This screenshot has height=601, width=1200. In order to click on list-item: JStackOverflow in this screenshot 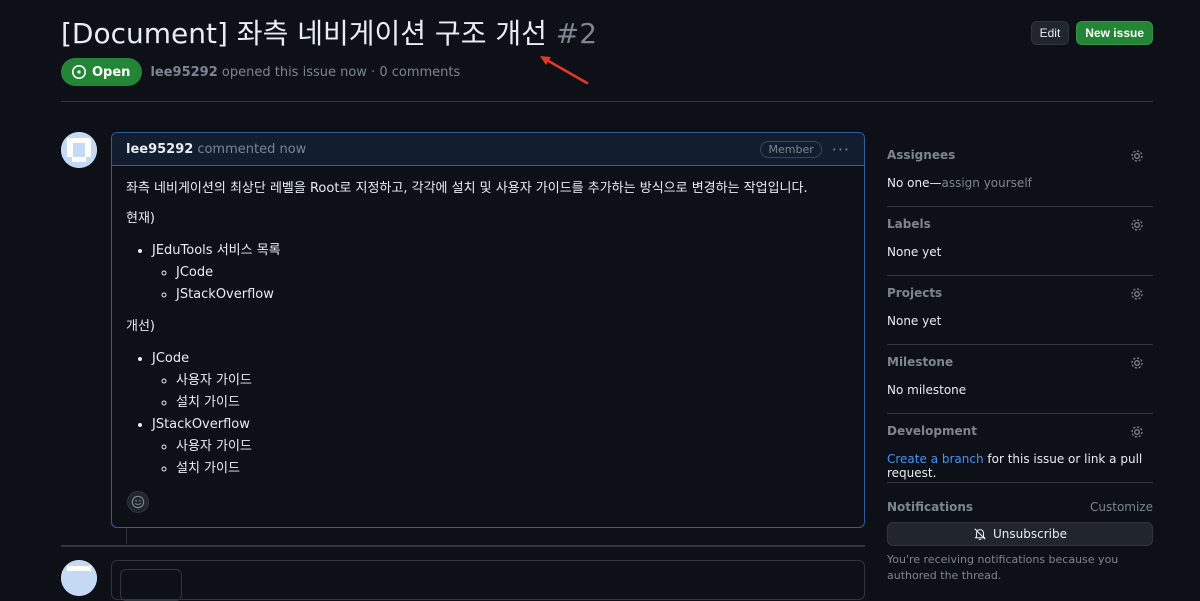, I will do `click(513, 295)`.